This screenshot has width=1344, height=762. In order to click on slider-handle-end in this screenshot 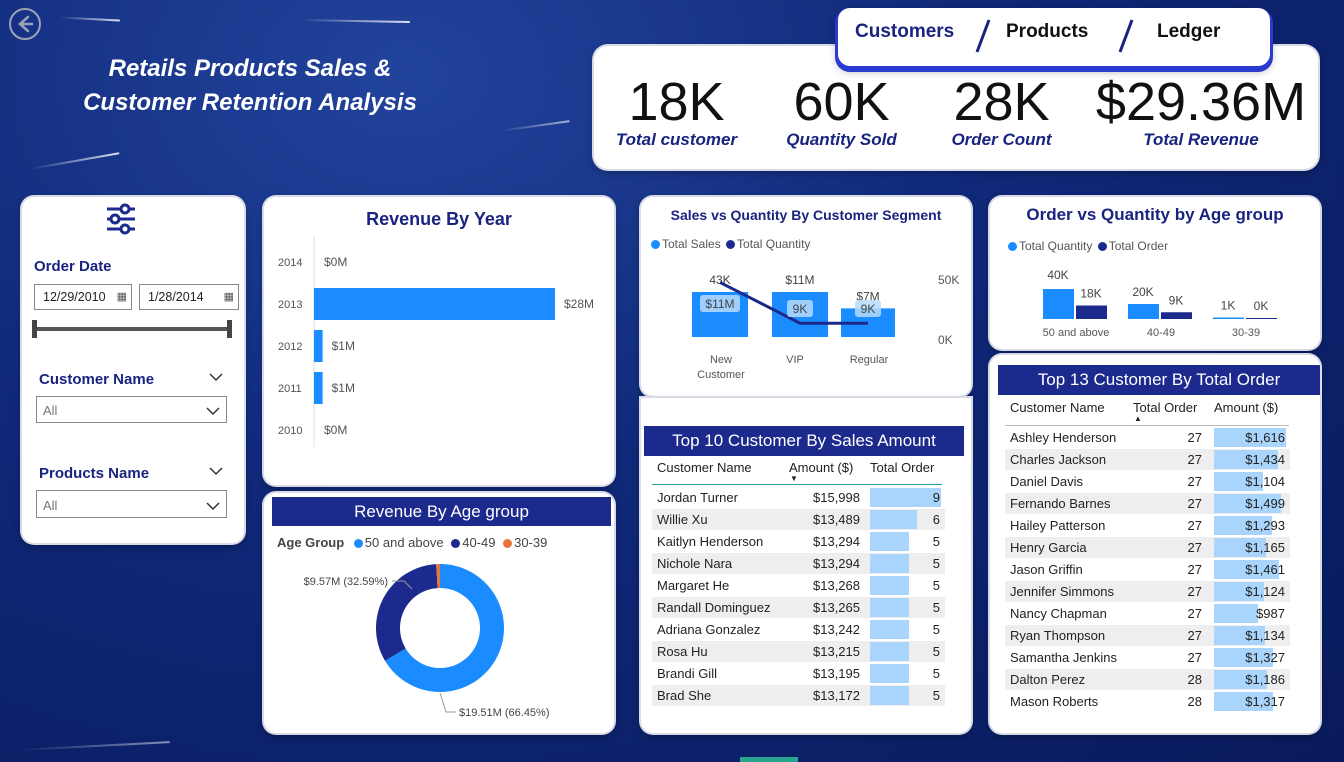, I will do `click(229, 329)`.